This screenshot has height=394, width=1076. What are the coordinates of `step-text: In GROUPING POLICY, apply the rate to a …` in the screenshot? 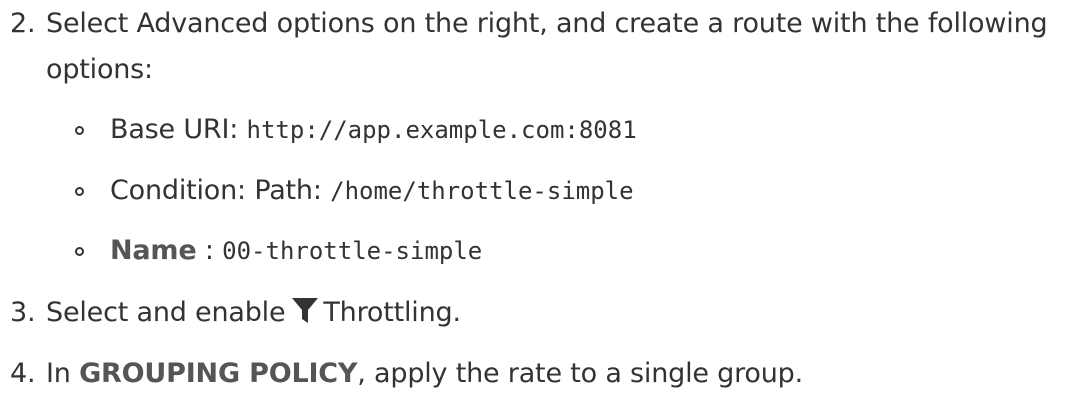 It's located at (424, 374).